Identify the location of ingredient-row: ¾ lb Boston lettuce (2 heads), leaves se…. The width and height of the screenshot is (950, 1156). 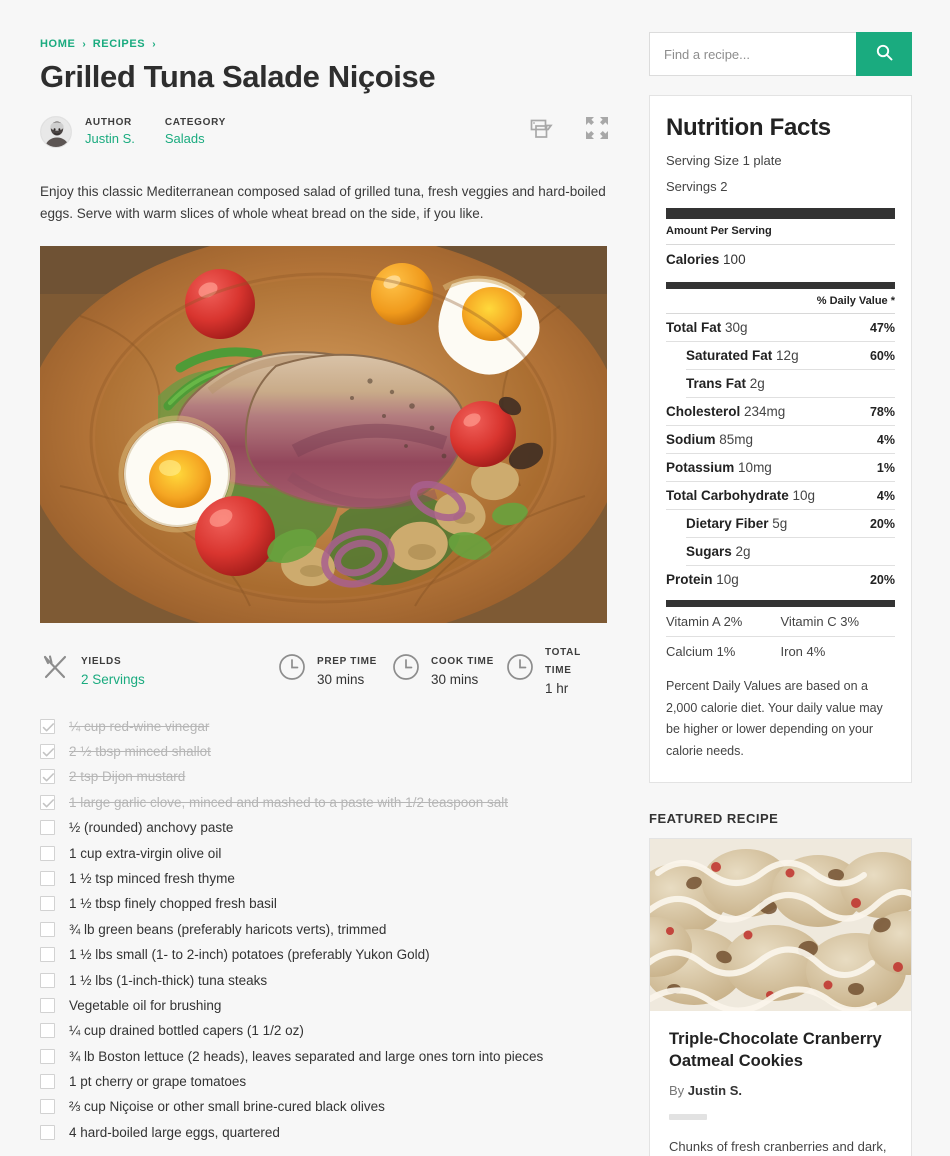
(325, 1056).